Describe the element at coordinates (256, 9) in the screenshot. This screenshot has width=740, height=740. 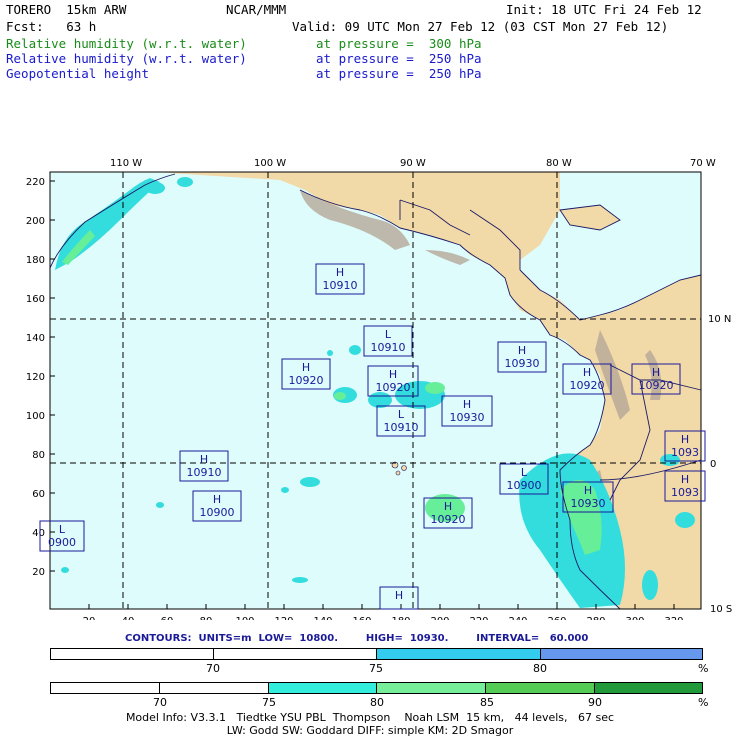
I see `organization-label: NCAR/MMM` at that location.